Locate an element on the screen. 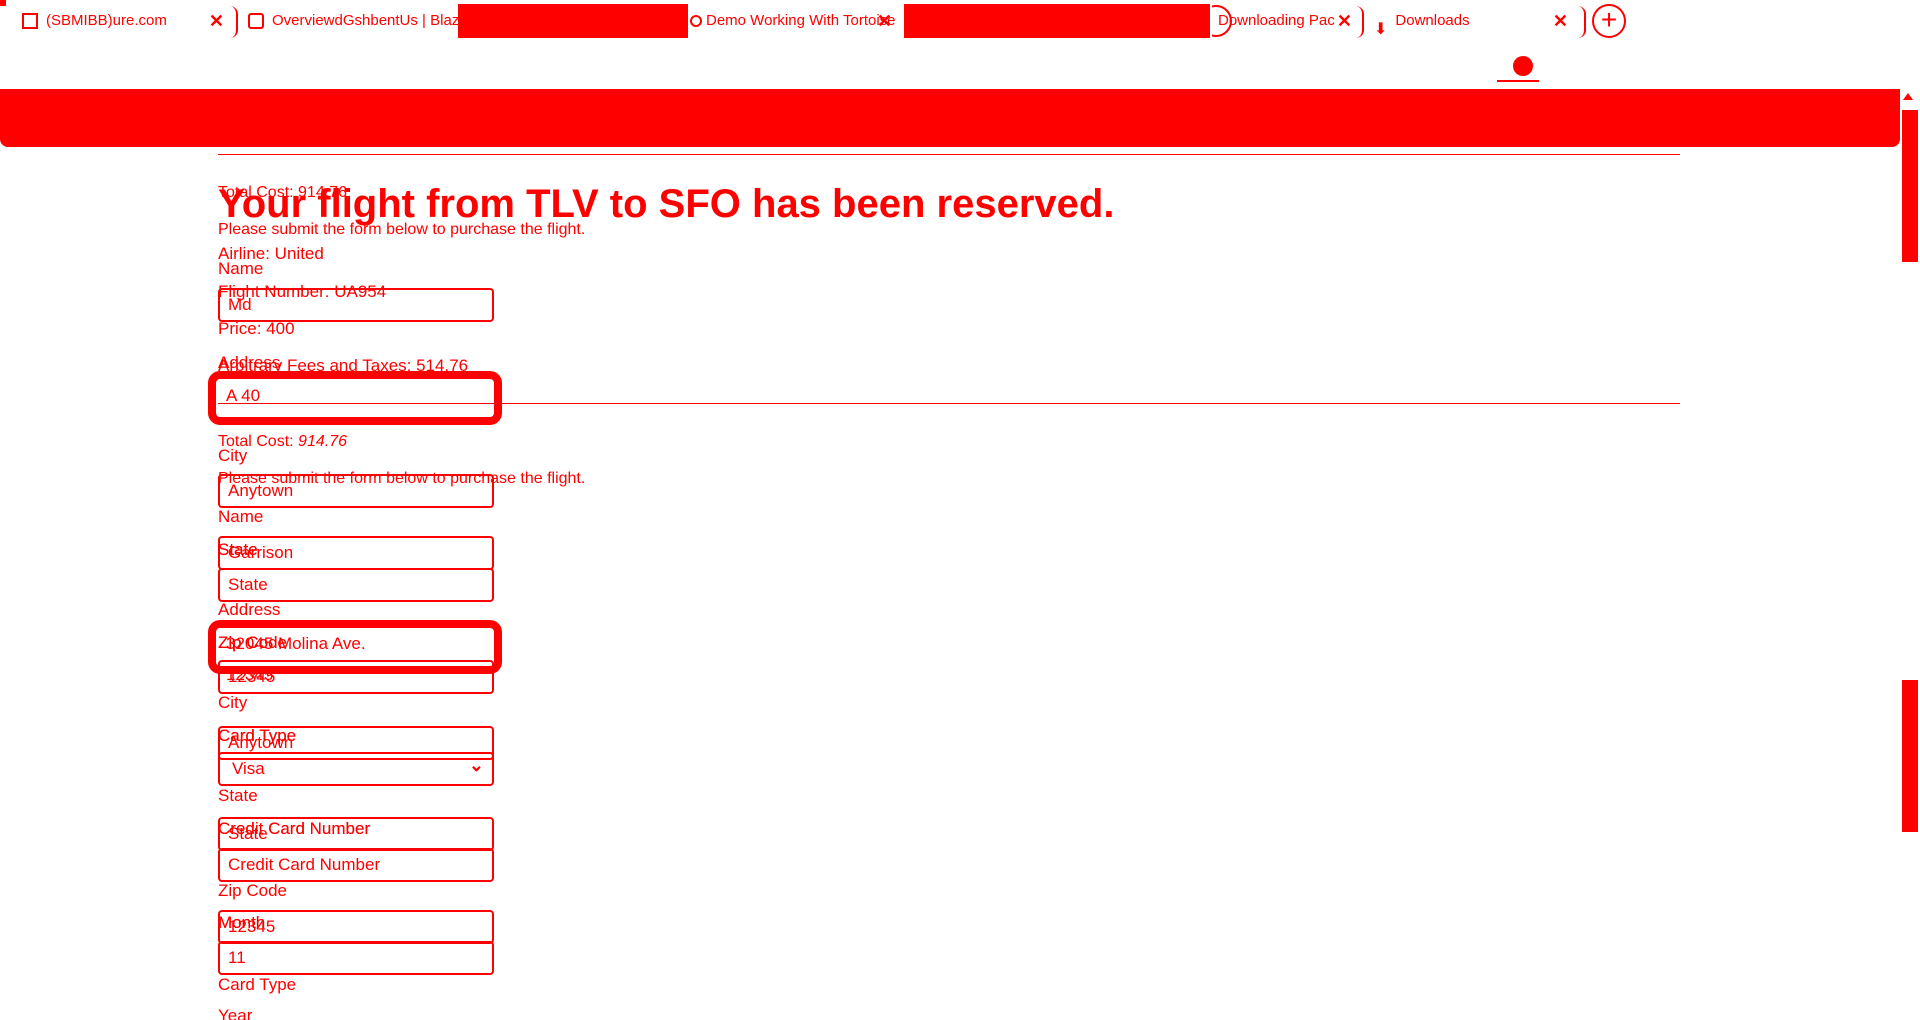 This screenshot has width=1920, height=1020. state-label-1: State is located at coordinates (238, 549).